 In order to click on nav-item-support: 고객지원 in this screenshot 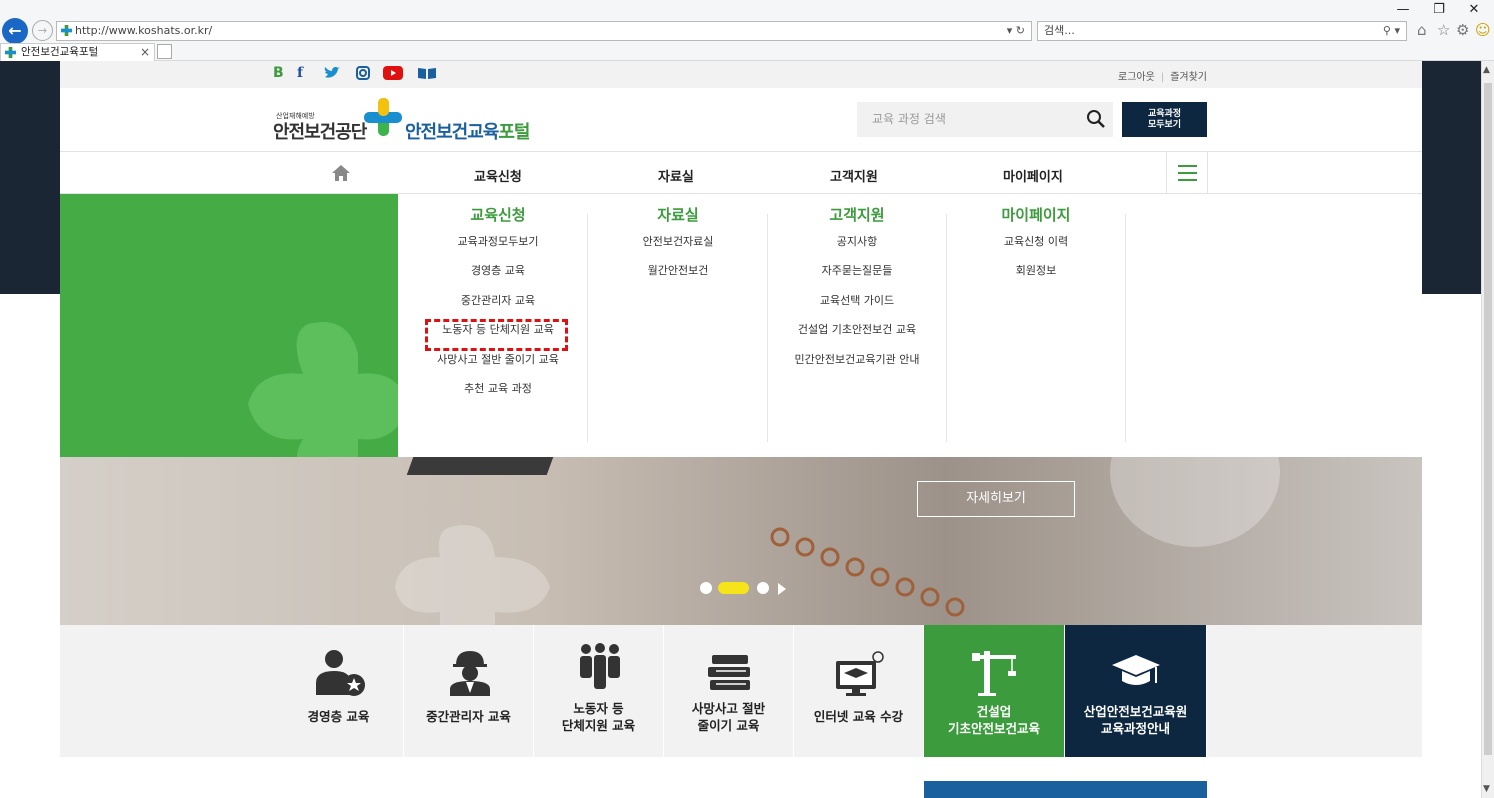, I will do `click(854, 175)`.